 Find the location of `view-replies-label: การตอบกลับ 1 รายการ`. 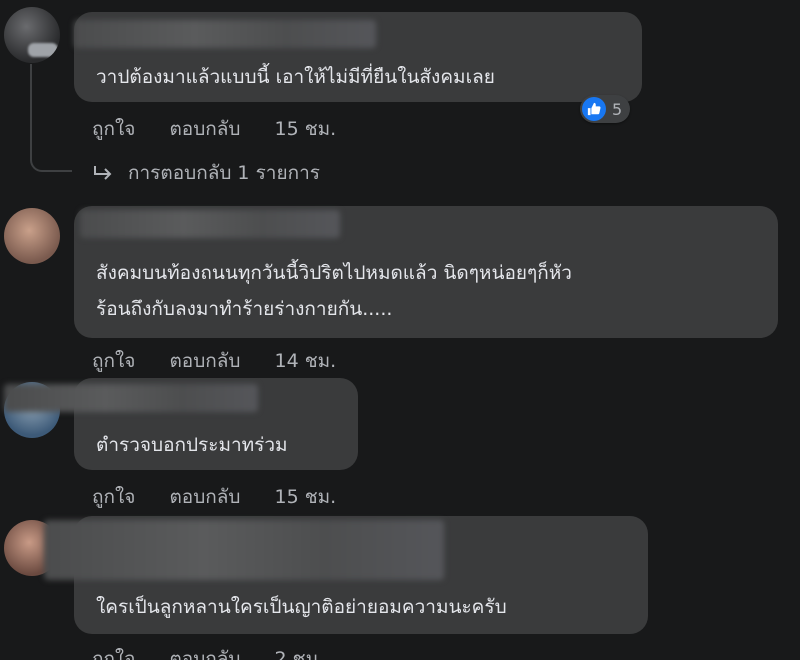

view-replies-label: การตอบกลับ 1 รายการ is located at coordinates (224, 173).